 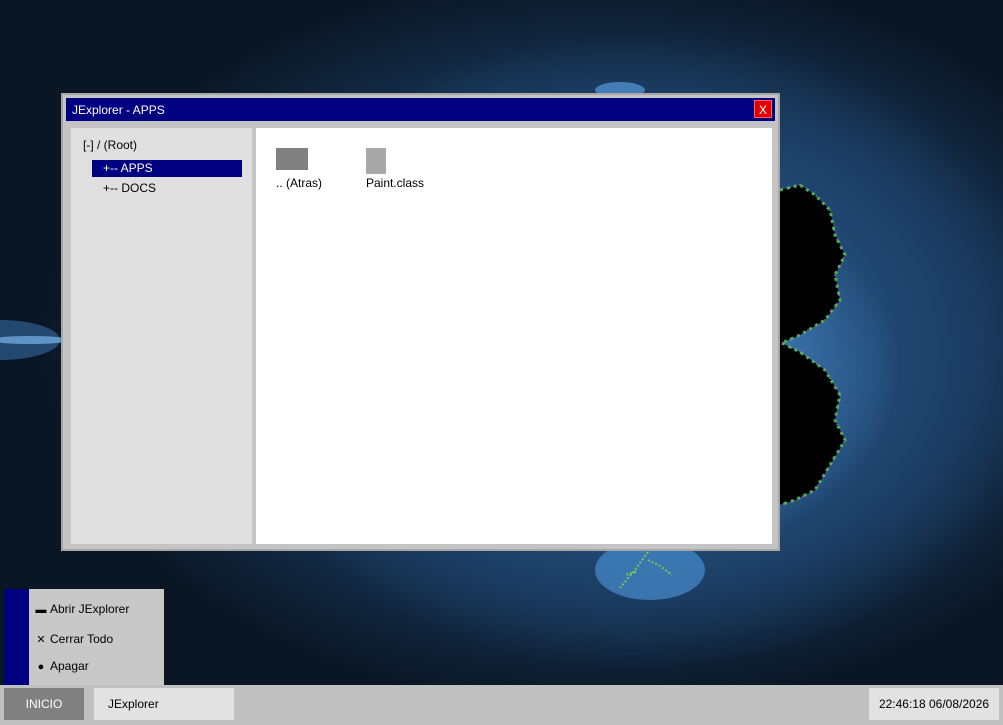 I want to click on menu-item-close-all: ✕ Cerrar Todo, so click(x=74, y=639).